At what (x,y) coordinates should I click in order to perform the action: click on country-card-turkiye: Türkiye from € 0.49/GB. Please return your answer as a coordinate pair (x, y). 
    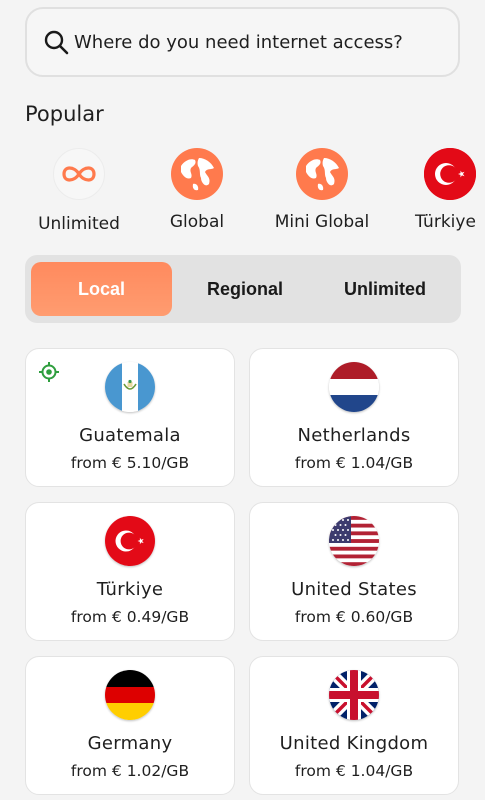
    Looking at the image, I should click on (130, 571).